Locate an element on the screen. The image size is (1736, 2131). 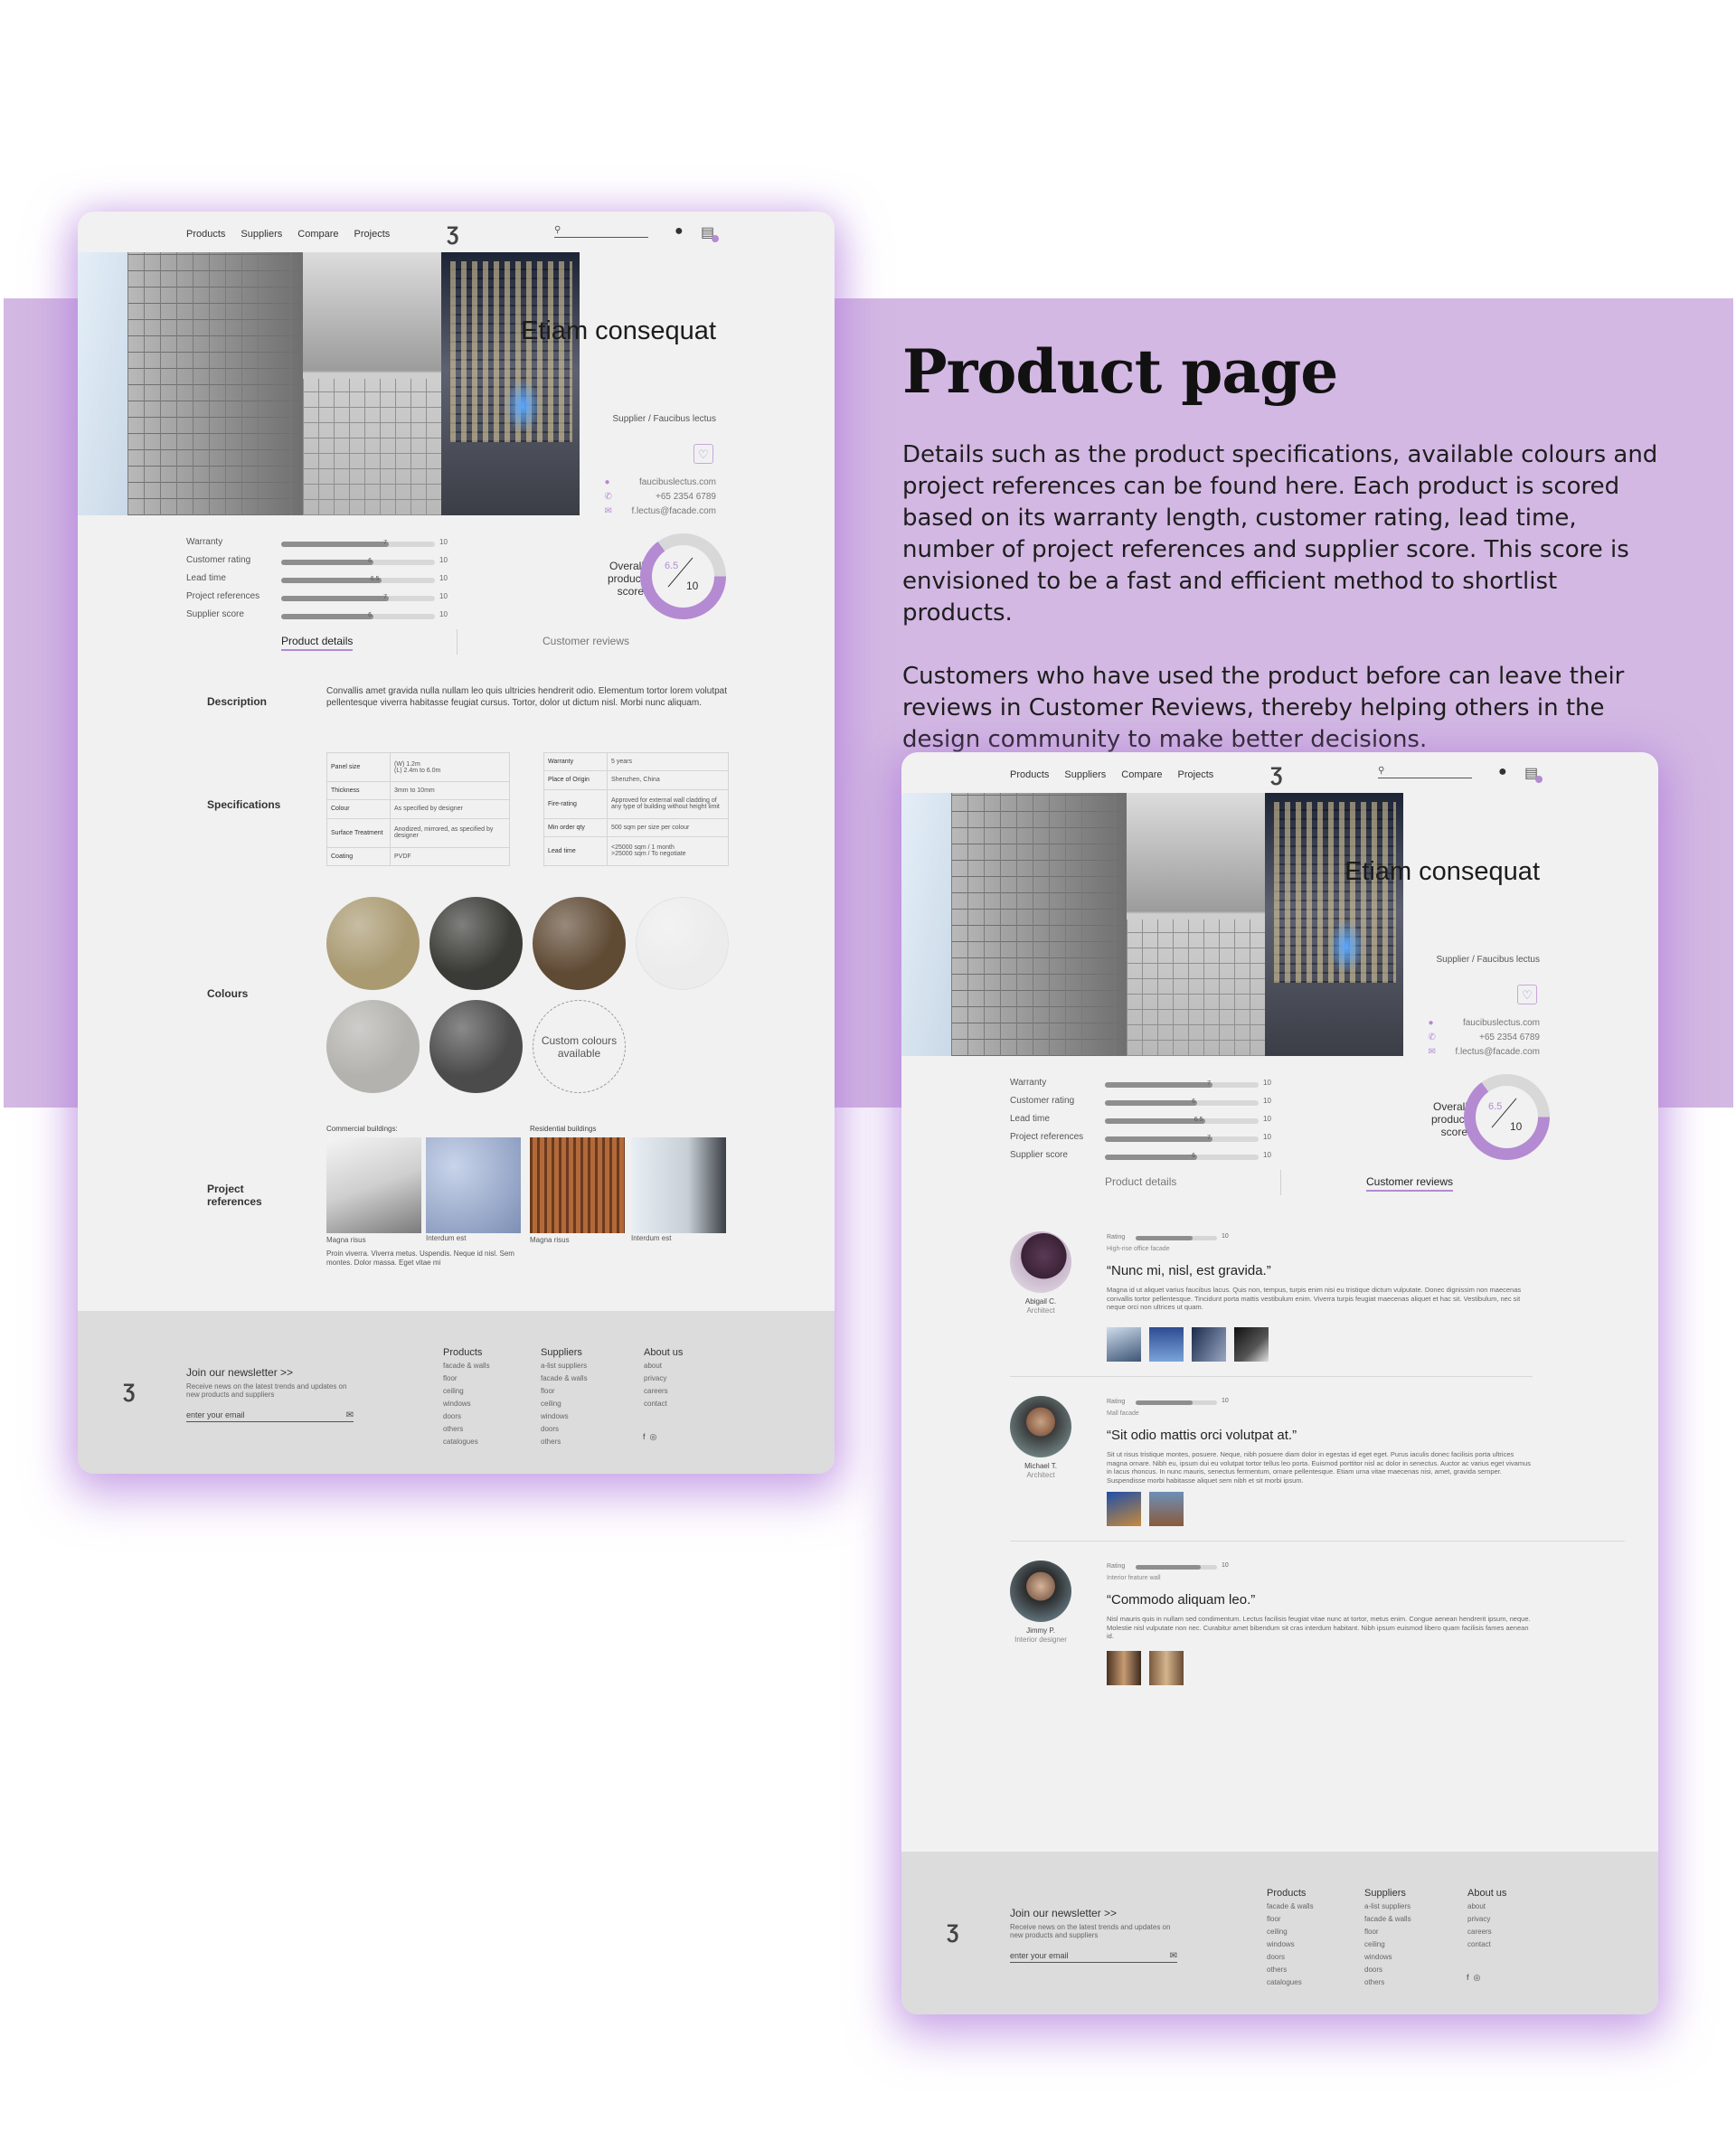
metric-row: Supplier score 6 10 is located at coordinates (317, 614).